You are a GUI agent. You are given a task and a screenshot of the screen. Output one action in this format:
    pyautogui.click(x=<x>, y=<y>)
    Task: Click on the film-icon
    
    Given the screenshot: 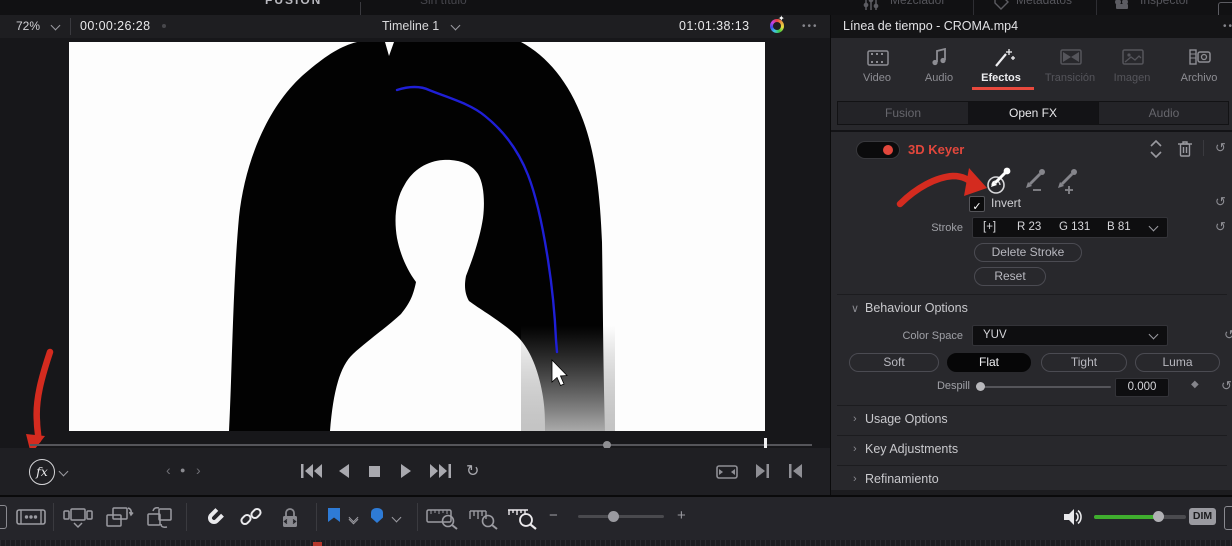 What is the action you would take?
    pyautogui.click(x=878, y=58)
    